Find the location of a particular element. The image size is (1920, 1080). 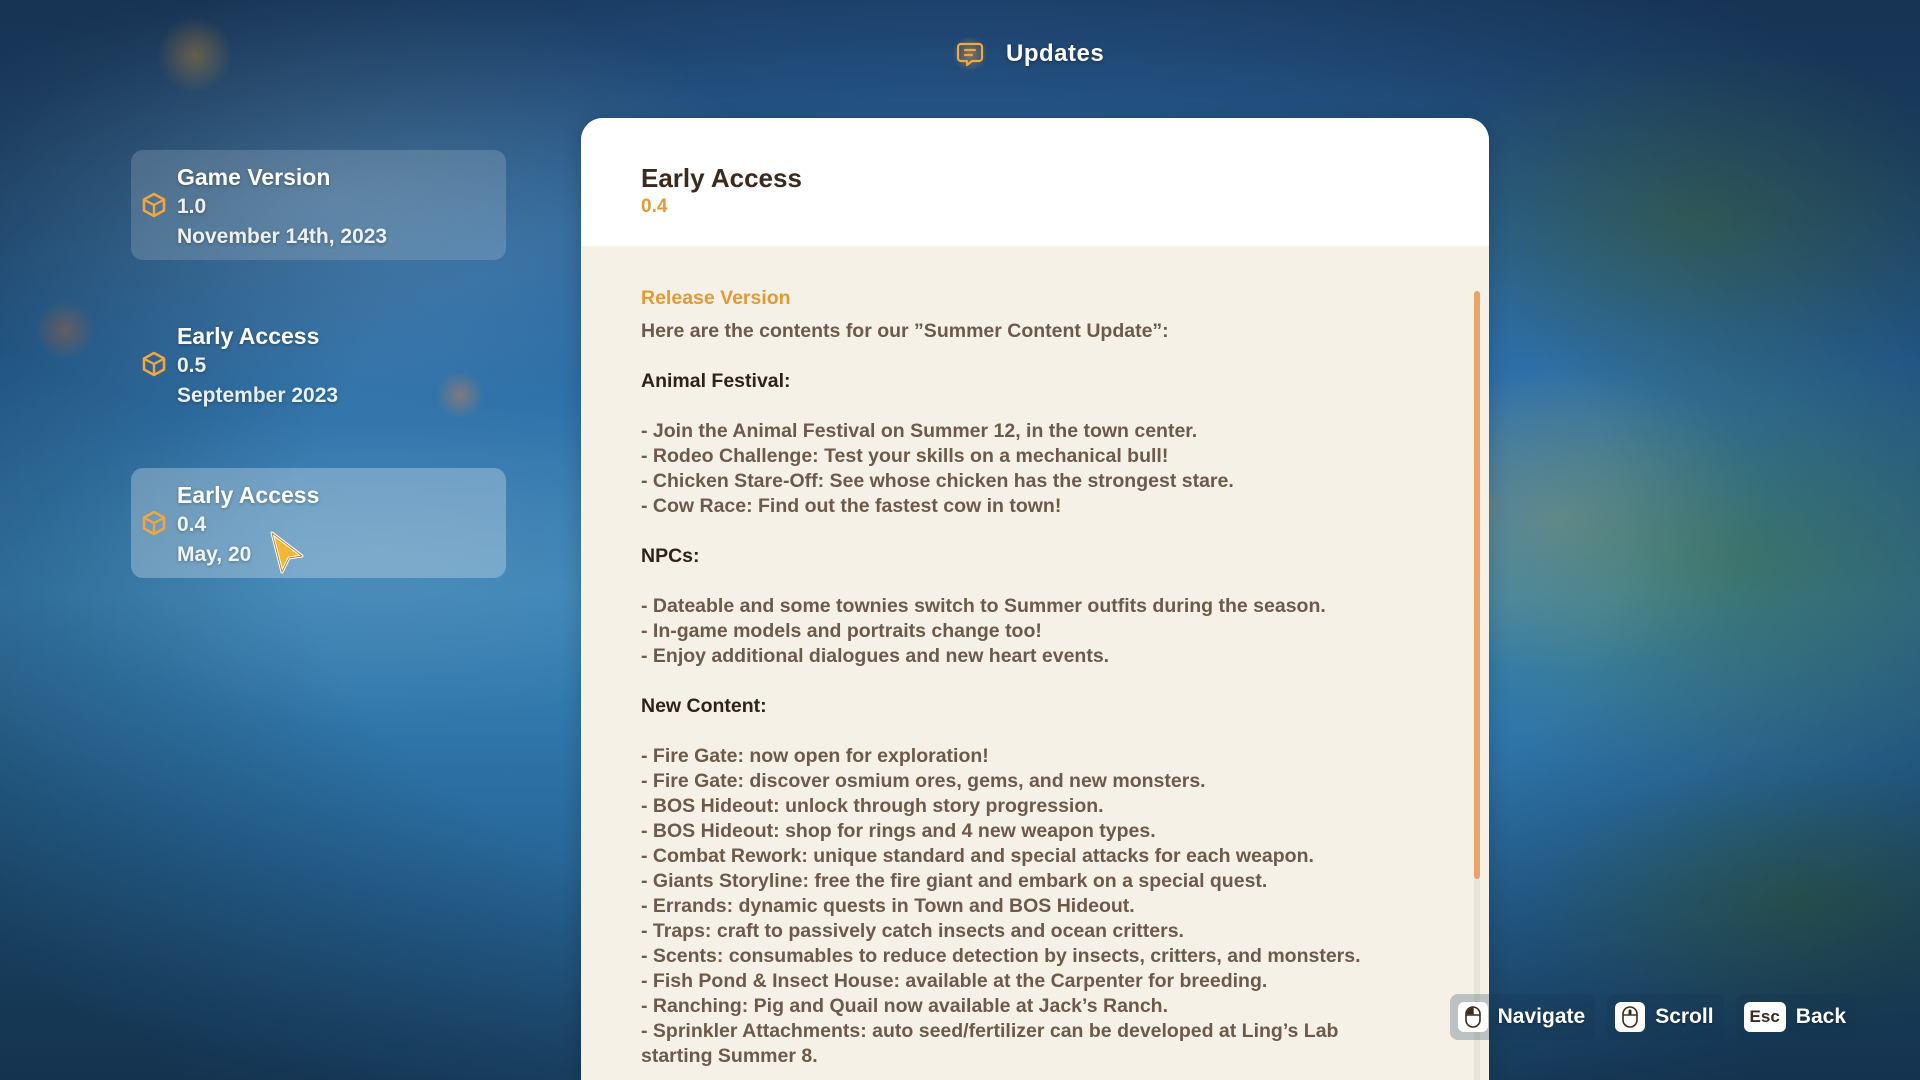

version-item-game-1-0: Game Version 1.0 November 14th, 2023 is located at coordinates (318, 205).